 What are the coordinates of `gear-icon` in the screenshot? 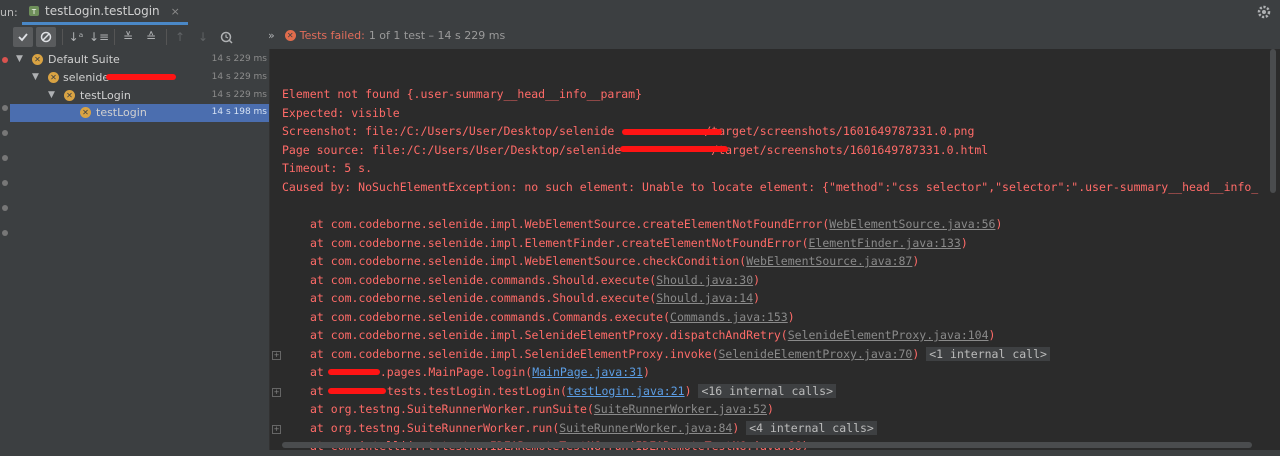 It's located at (1264, 12).